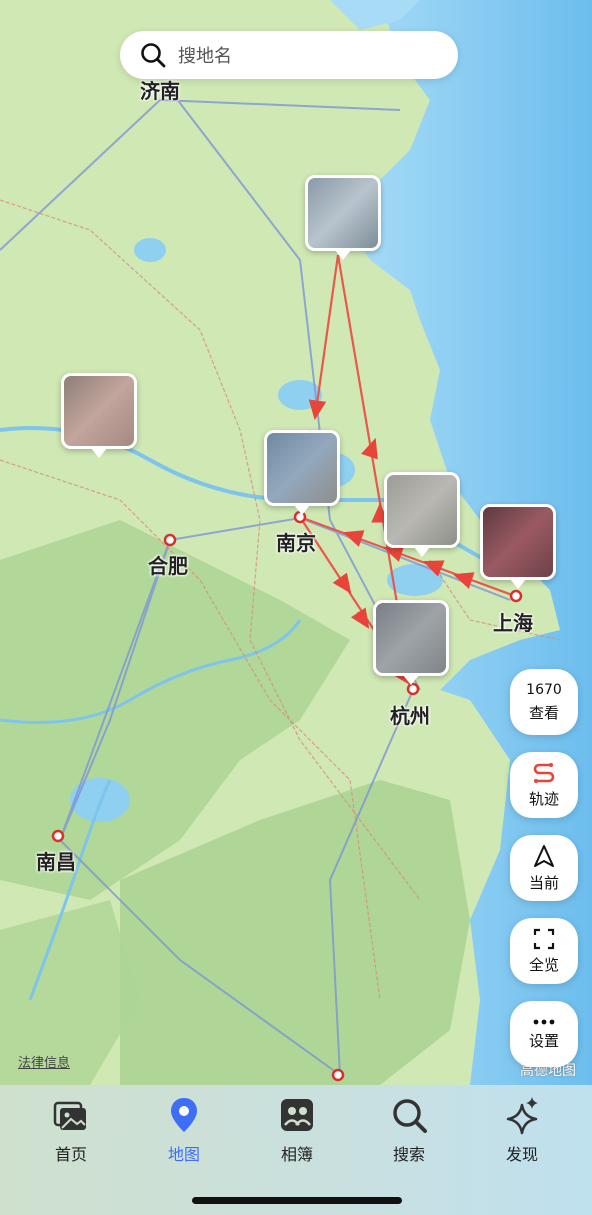  I want to click on tab-discover: 发现, so click(522, 1130).